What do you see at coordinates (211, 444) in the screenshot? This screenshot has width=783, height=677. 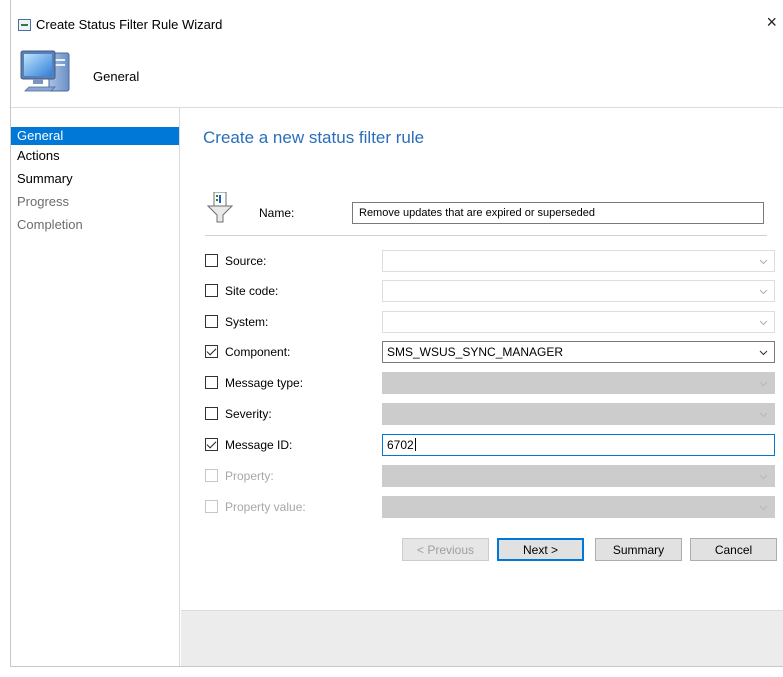 I see `message-id-checkbox` at bounding box center [211, 444].